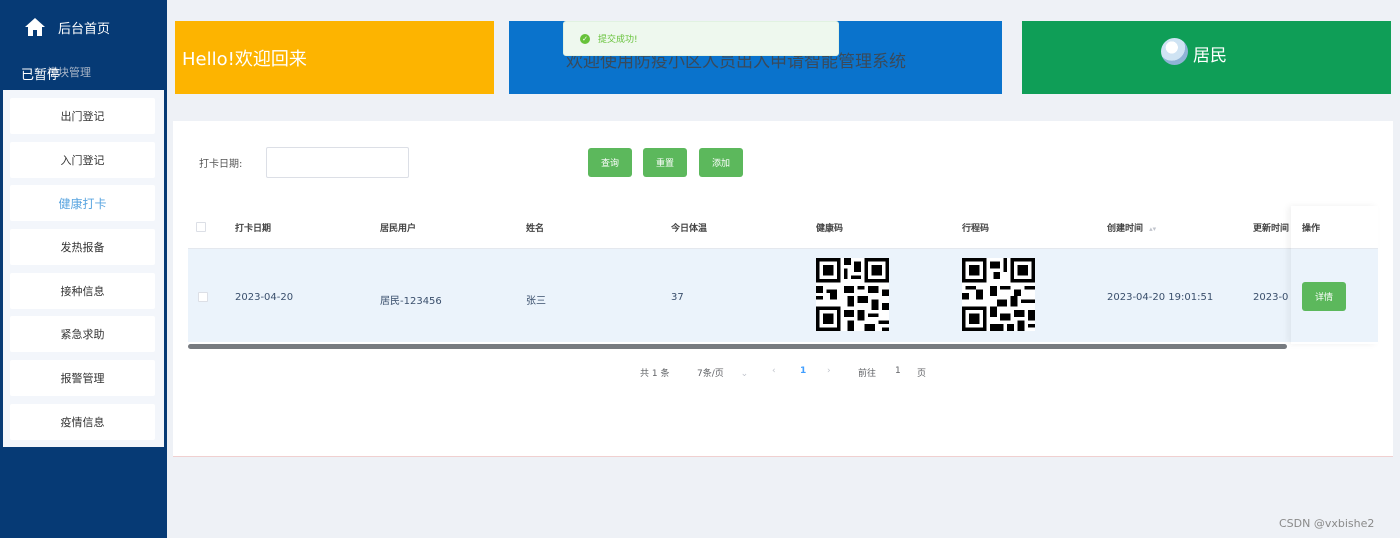  What do you see at coordinates (737, 346) in the screenshot?
I see `horizontal-scrollbar` at bounding box center [737, 346].